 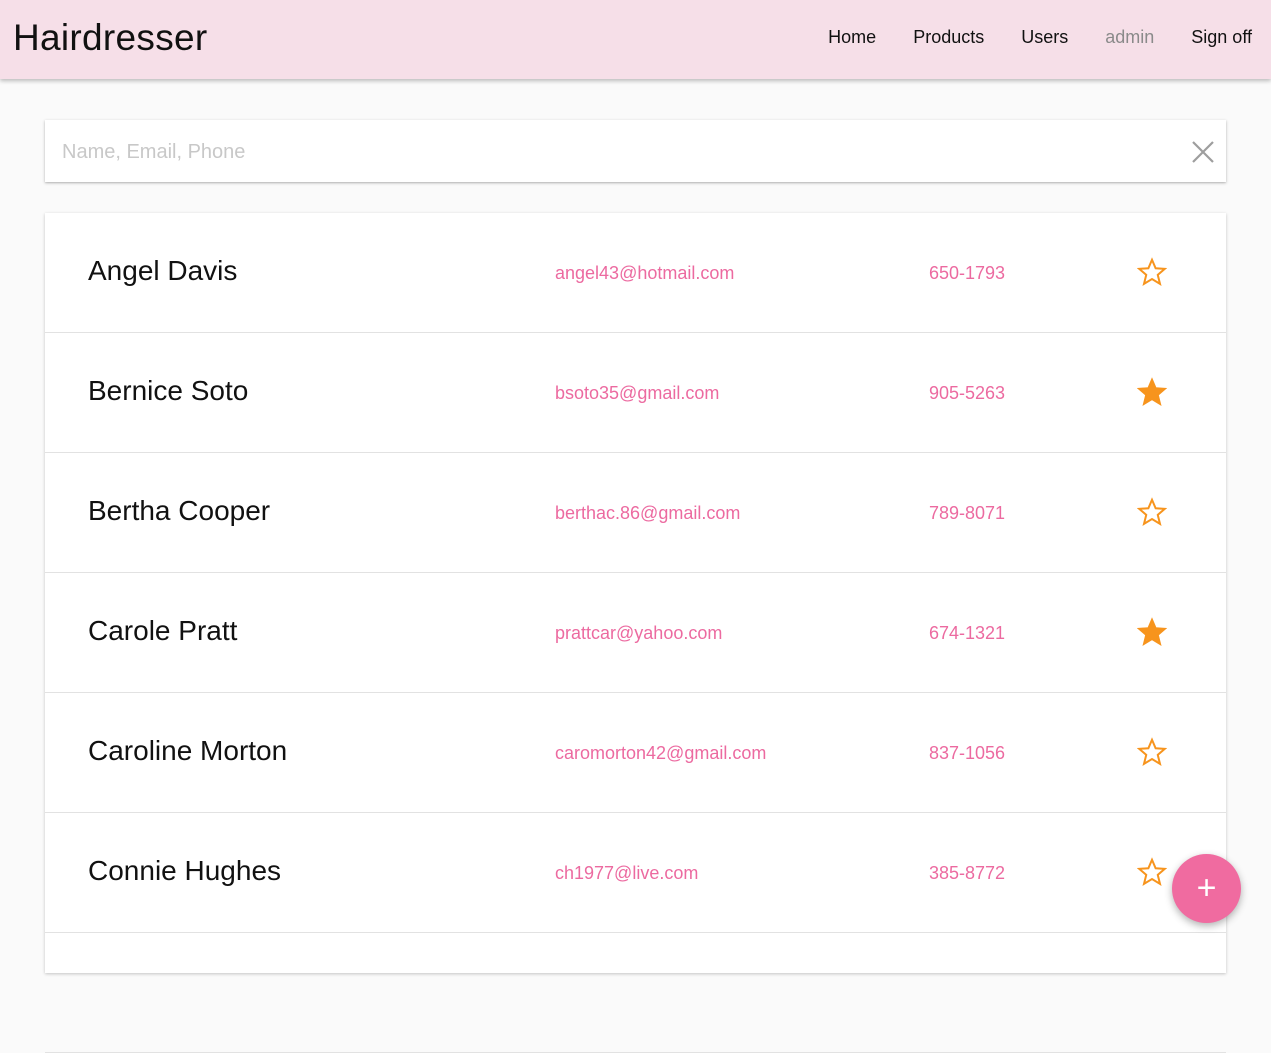 I want to click on plus-icon: +, so click(x=1206, y=887).